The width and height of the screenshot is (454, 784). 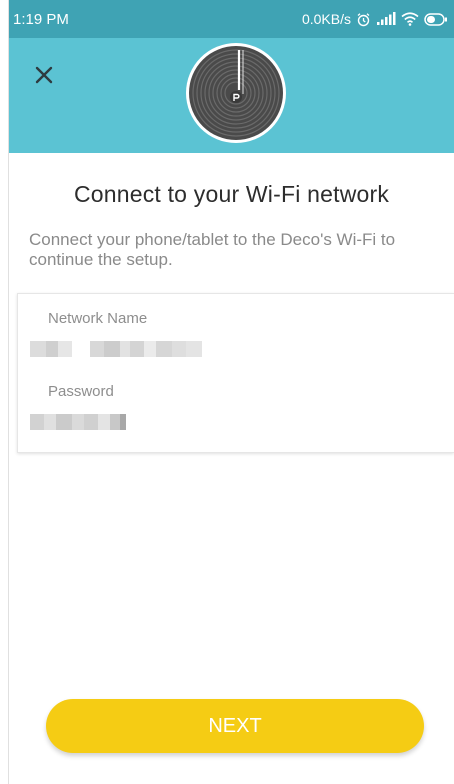 I want to click on next-button: NEXT, so click(x=235, y=726).